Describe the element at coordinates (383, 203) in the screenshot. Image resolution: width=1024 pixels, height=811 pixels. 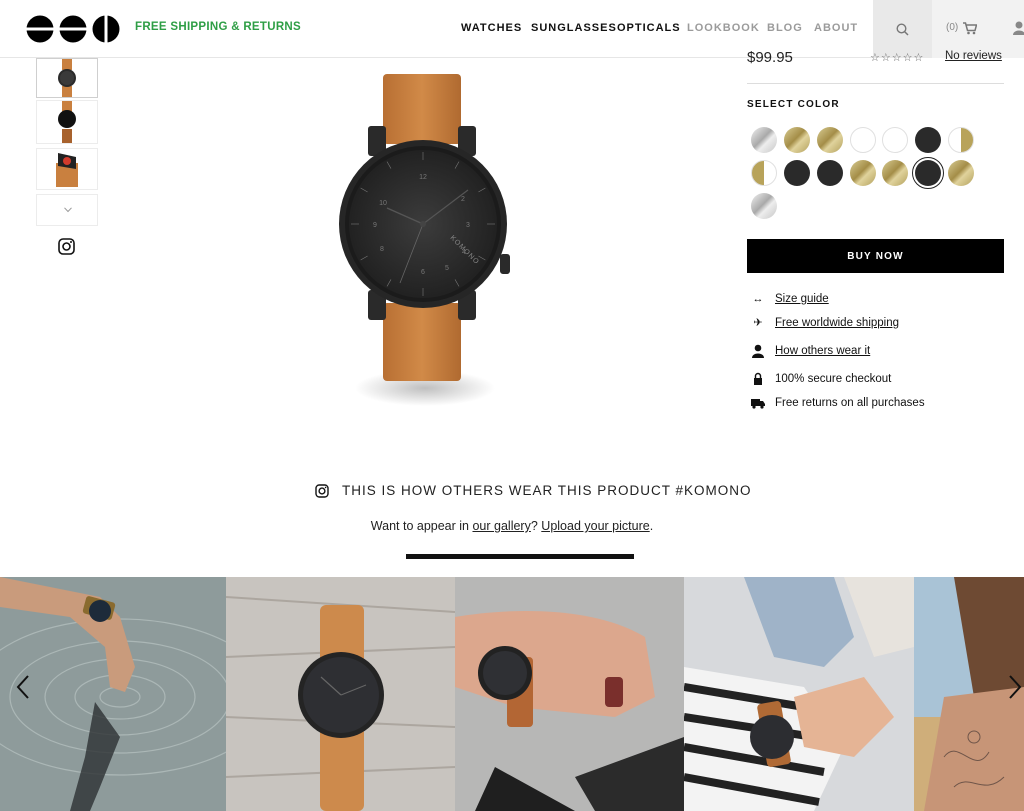
I see `dial-number-10: 10` at that location.